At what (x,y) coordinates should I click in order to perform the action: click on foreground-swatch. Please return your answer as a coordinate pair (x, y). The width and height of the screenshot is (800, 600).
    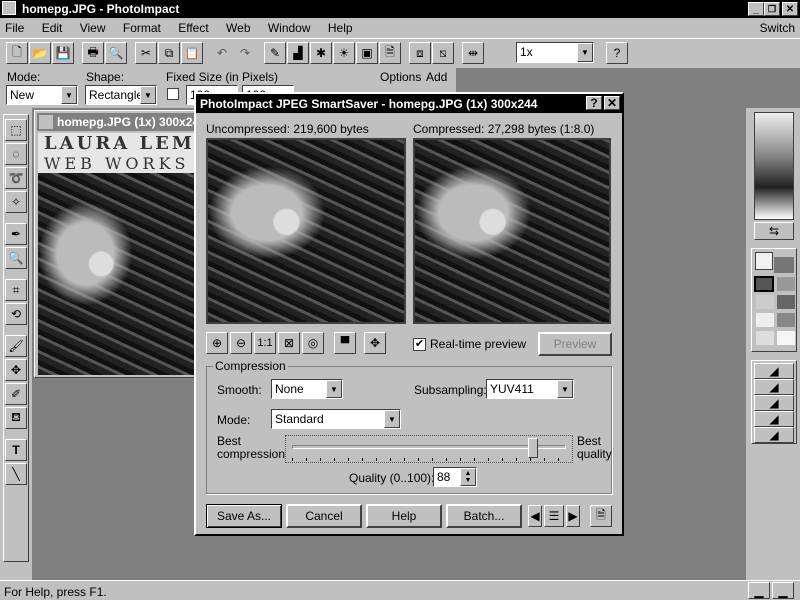
    Looking at the image, I should click on (764, 261).